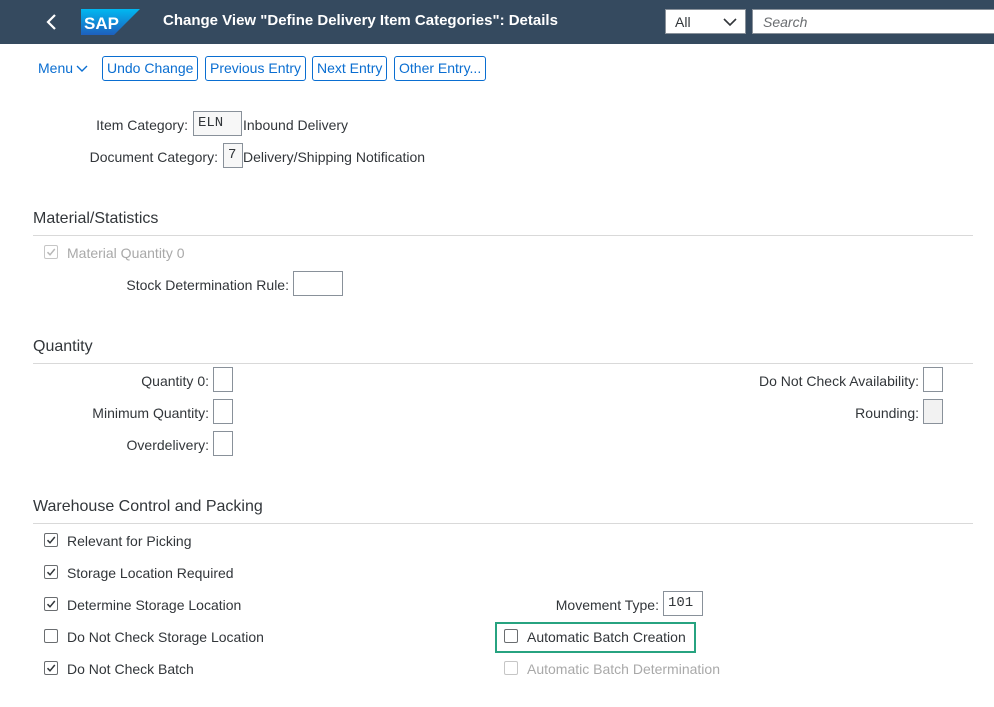 The image size is (994, 707). Describe the element at coordinates (296, 125) in the screenshot. I see `item-category-description: Inbound Delivery` at that location.